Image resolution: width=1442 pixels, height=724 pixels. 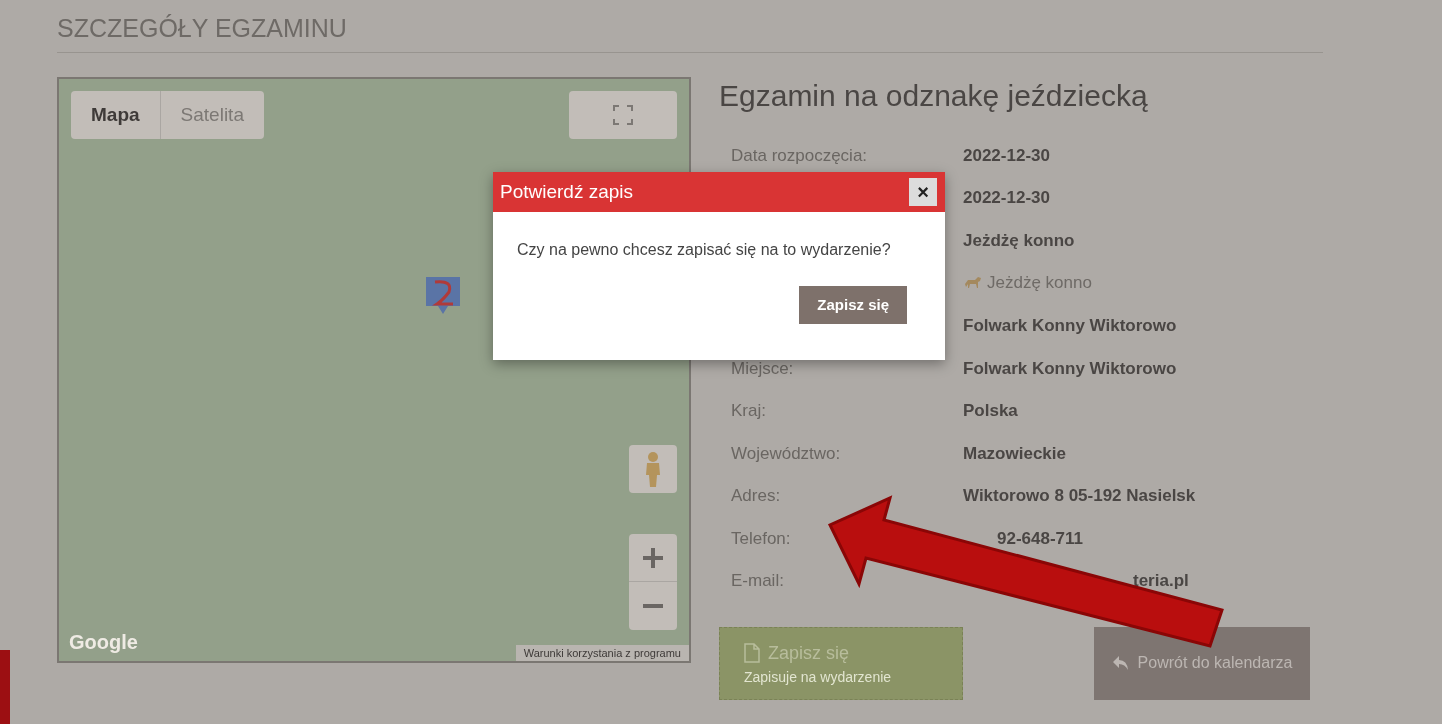 I want to click on detail-value: Mazowieckie, so click(x=1014, y=453).